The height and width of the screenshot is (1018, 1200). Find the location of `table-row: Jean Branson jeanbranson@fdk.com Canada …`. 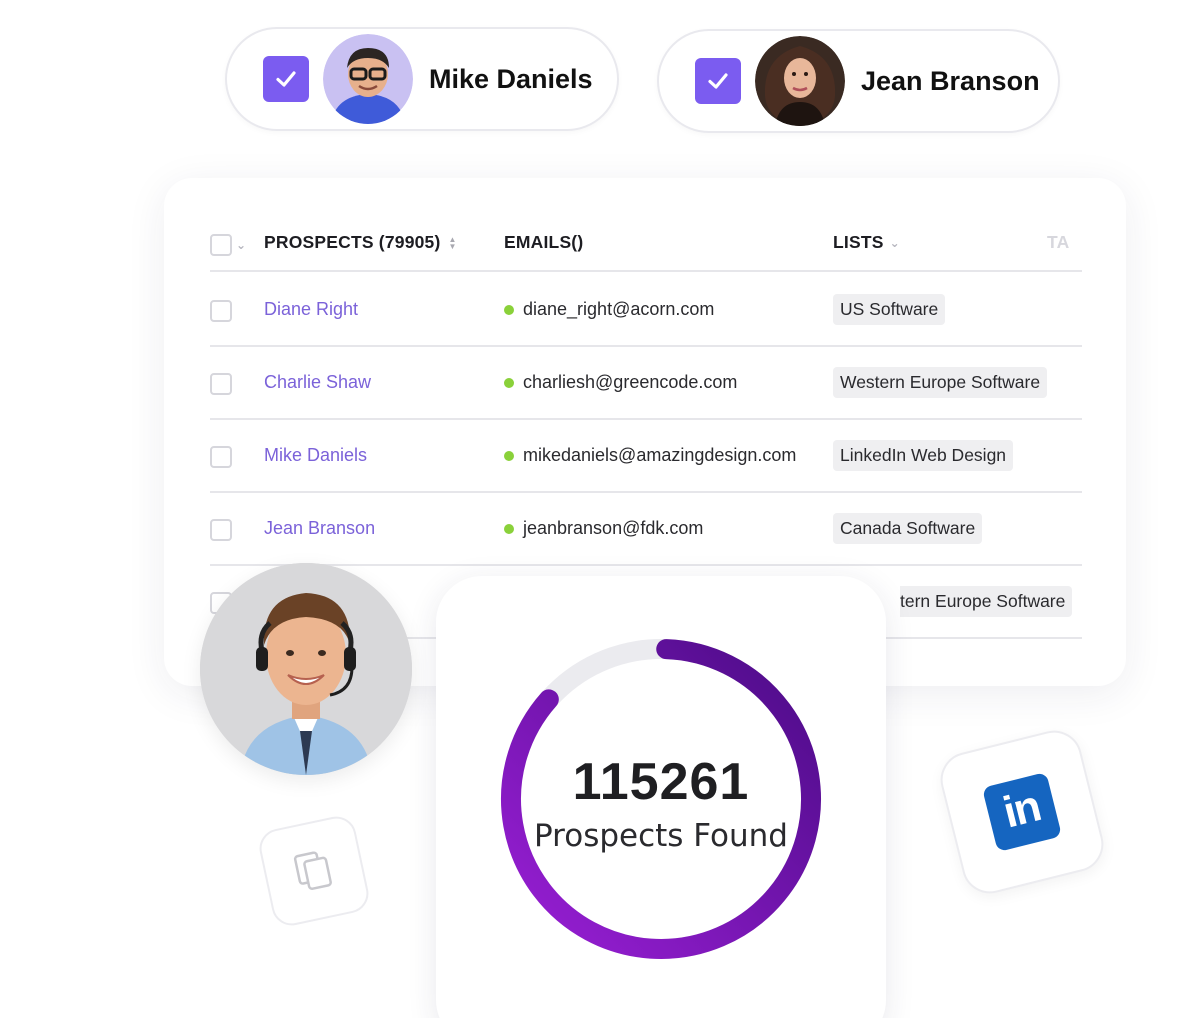

table-row: Jean Branson jeanbranson@fdk.com Canada … is located at coordinates (646, 529).